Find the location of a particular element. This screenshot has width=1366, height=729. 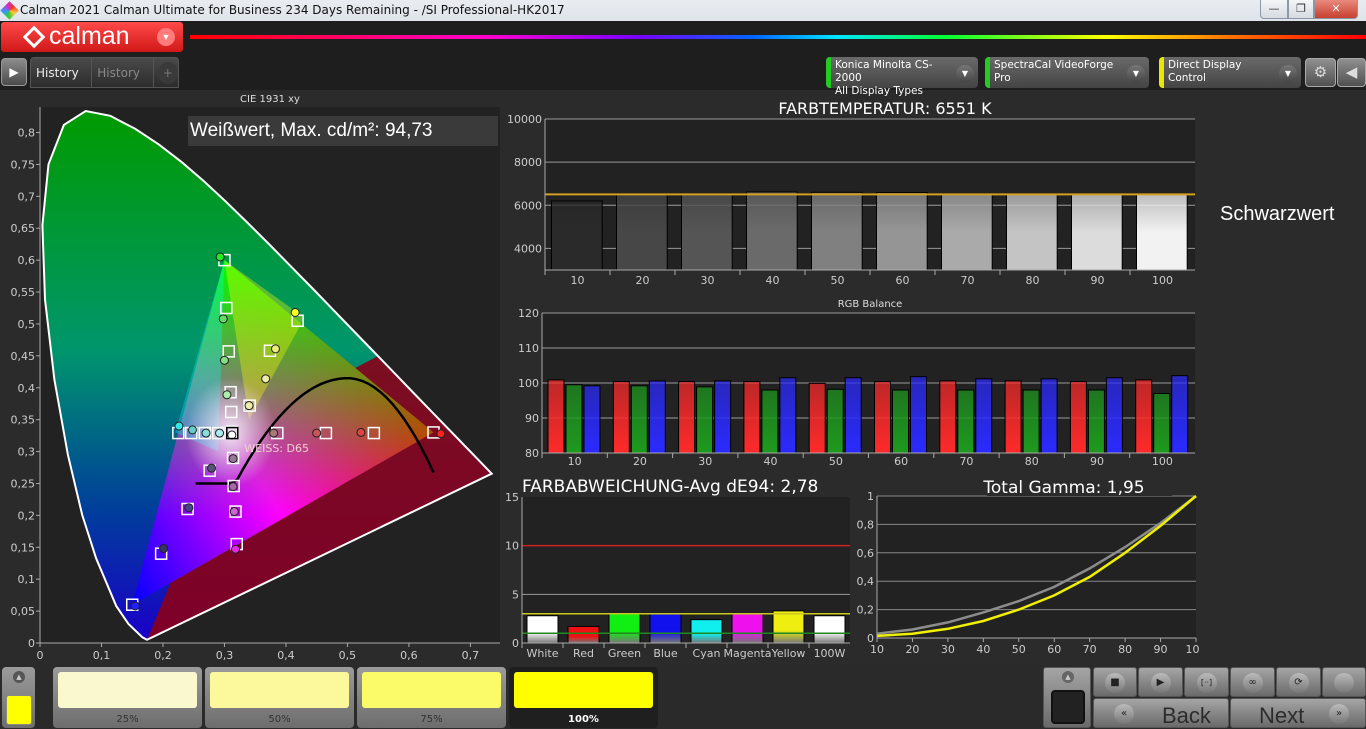

bracket-measure-icon: [··] is located at coordinates (1206, 683).